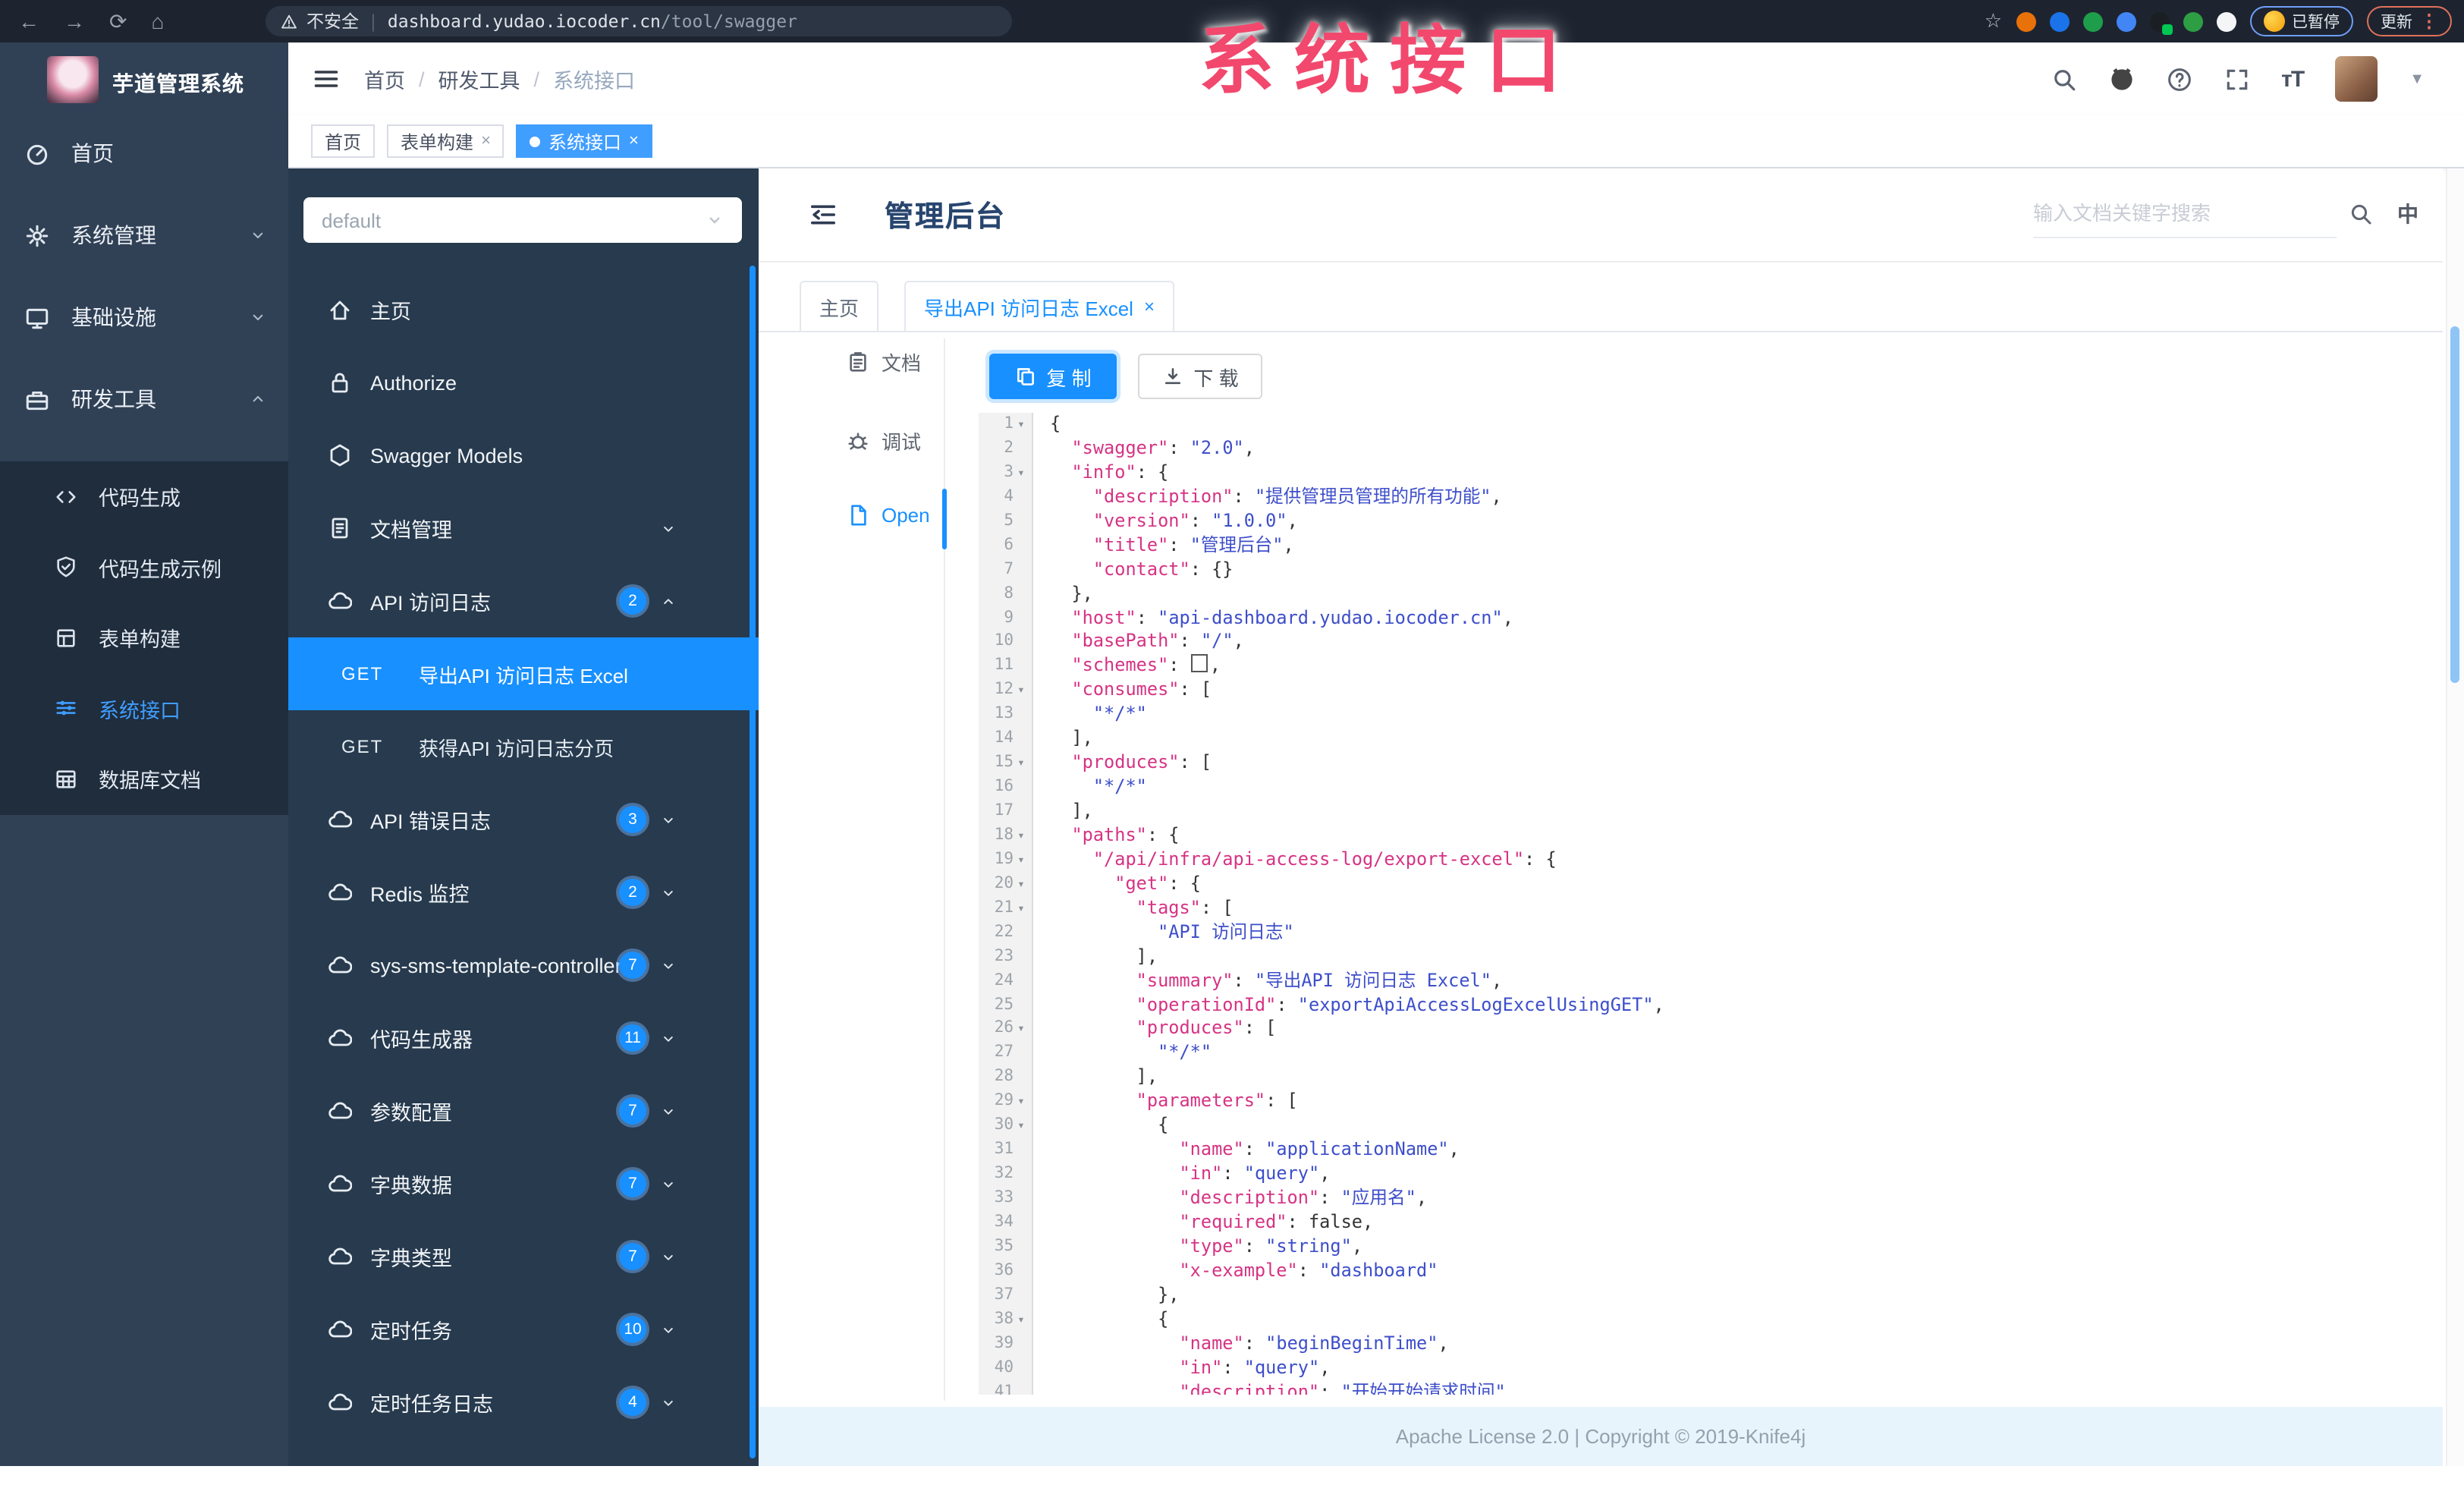  Describe the element at coordinates (2454, 504) in the screenshot. I see `page-scrollbar-thumb` at that location.